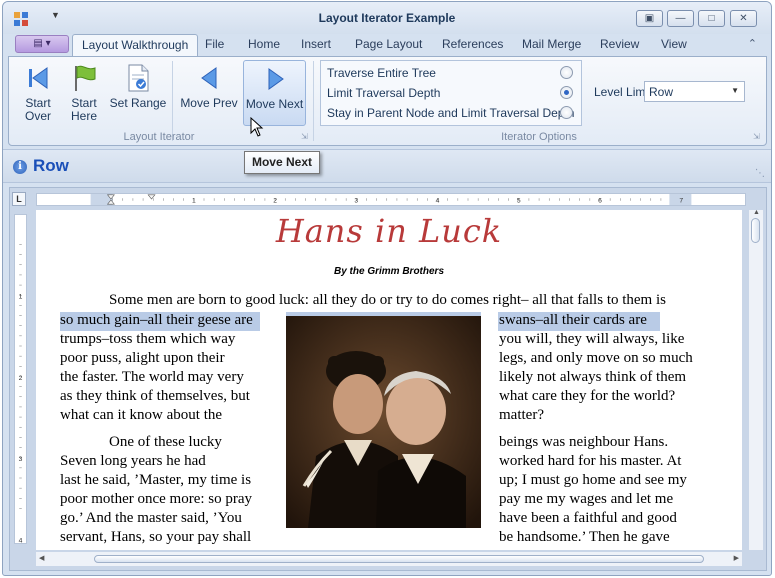  Describe the element at coordinates (38, 93) in the screenshot. I see `start-over-button: Start Over` at that location.